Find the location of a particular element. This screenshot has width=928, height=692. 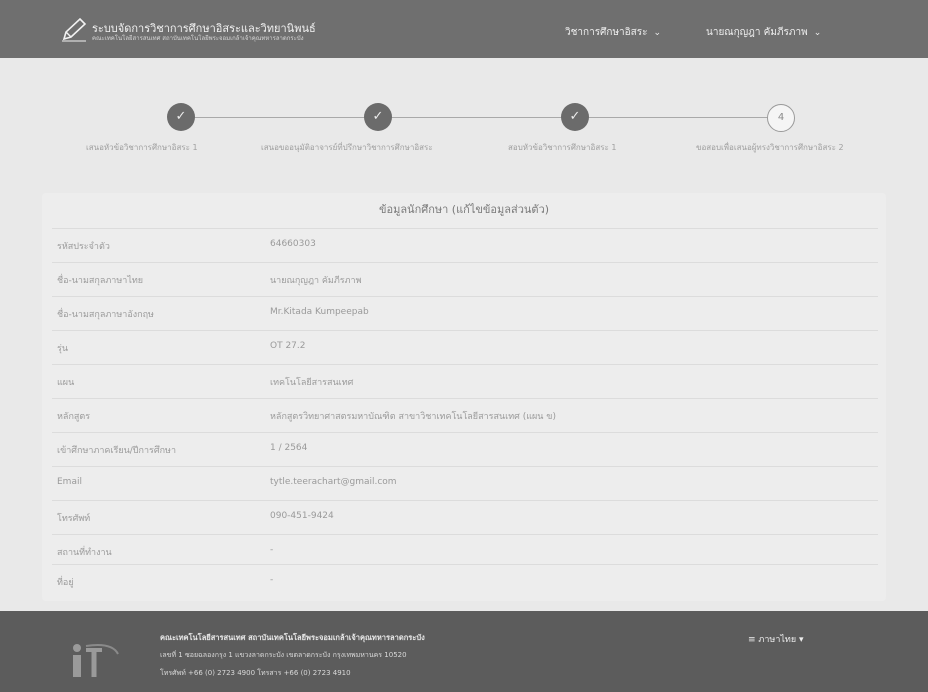

step-2-check-icon: ✓ is located at coordinates (378, 117).